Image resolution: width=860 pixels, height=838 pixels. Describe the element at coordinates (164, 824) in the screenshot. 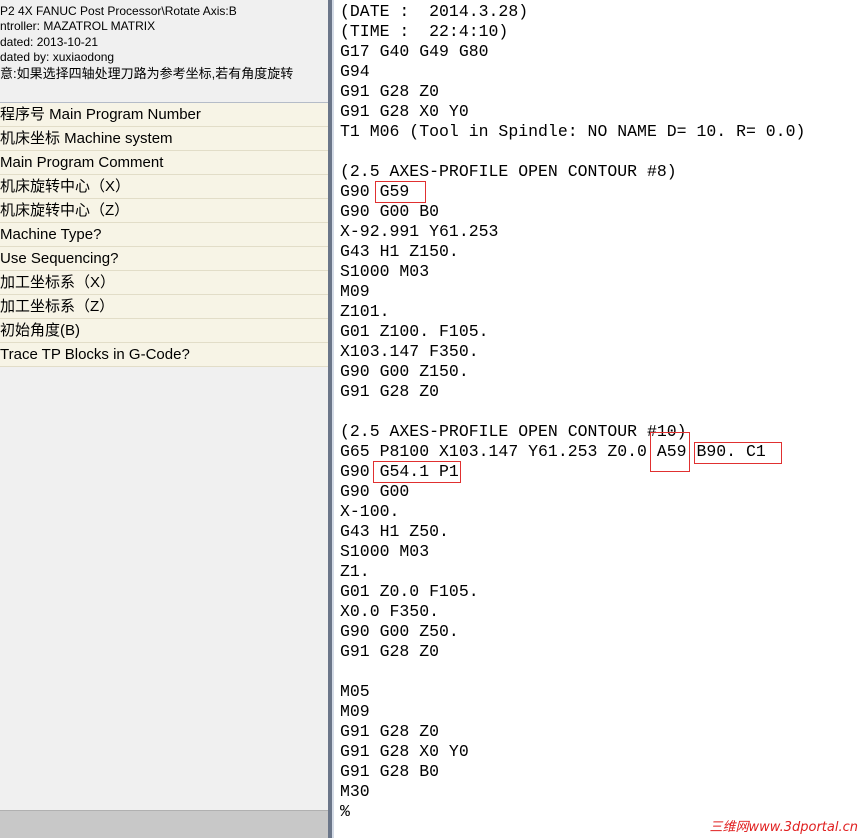

I see `panel-footer-bar` at that location.